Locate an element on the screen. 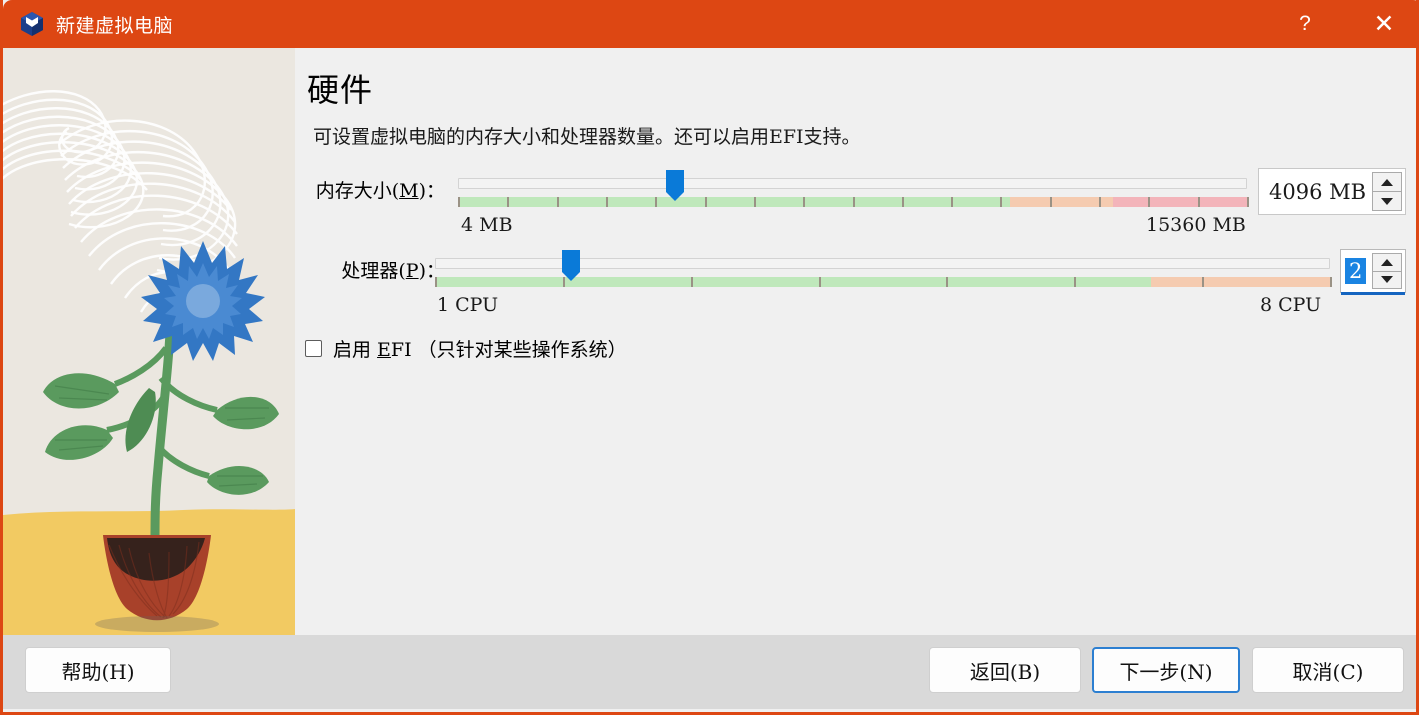 Image resolution: width=1419 pixels, height=715 pixels. next-button: 下一步(N) is located at coordinates (1166, 670).